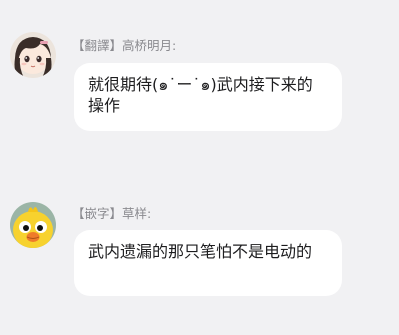 The width and height of the screenshot is (399, 335). I want to click on sender-name: 【嵌字】草样:, so click(111, 212).